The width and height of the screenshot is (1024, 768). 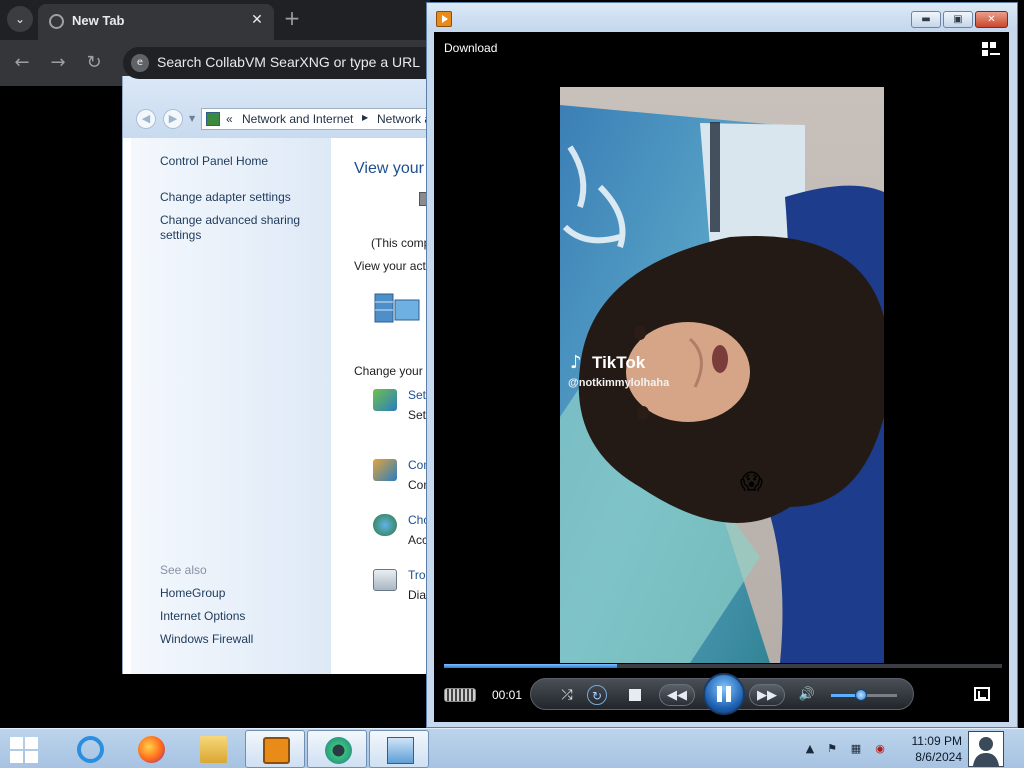 I want to click on active-networks-label: View your active networks, so click(x=392, y=266).